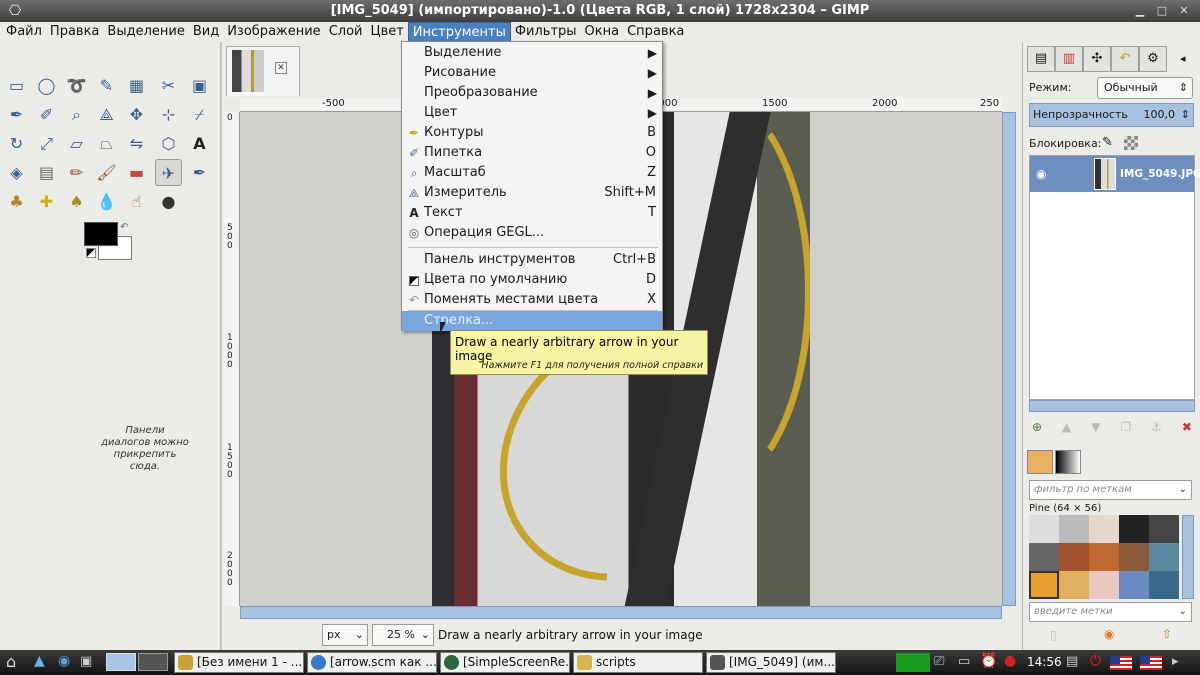 This screenshot has width=1200, height=675. Describe the element at coordinates (46, 85) in the screenshot. I see `ellipse-select-icon: ◯` at that location.